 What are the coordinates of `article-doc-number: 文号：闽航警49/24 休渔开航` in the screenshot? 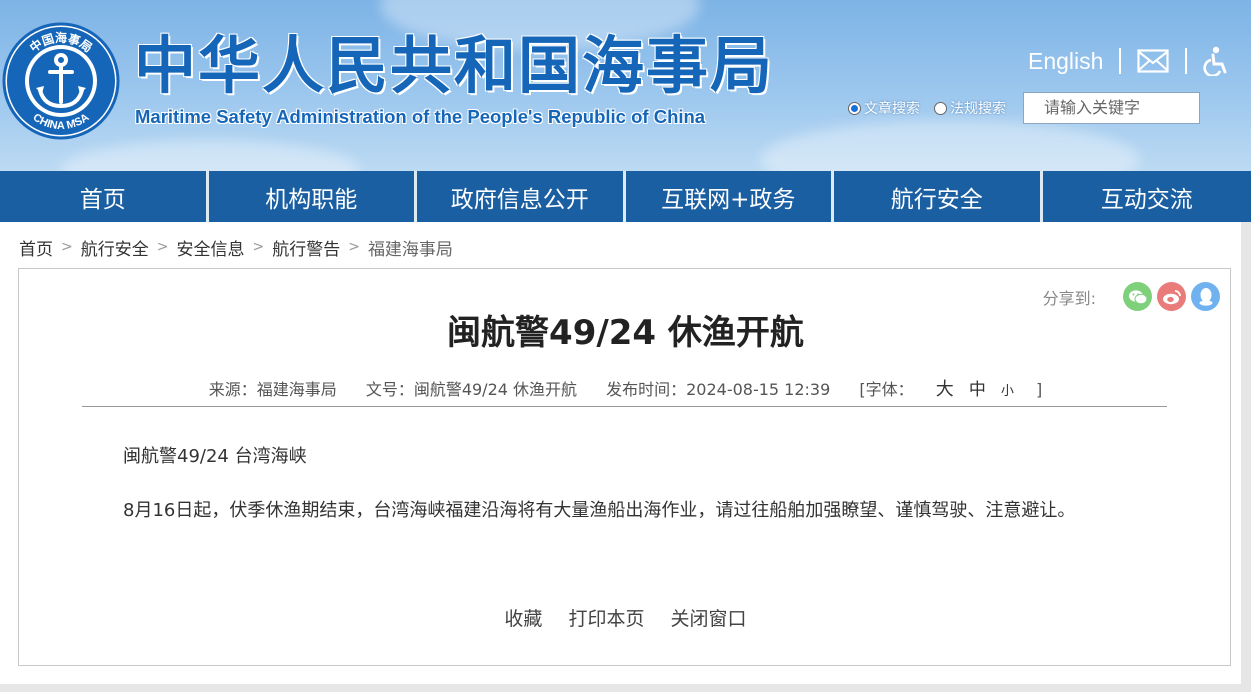 It's located at (471, 389).